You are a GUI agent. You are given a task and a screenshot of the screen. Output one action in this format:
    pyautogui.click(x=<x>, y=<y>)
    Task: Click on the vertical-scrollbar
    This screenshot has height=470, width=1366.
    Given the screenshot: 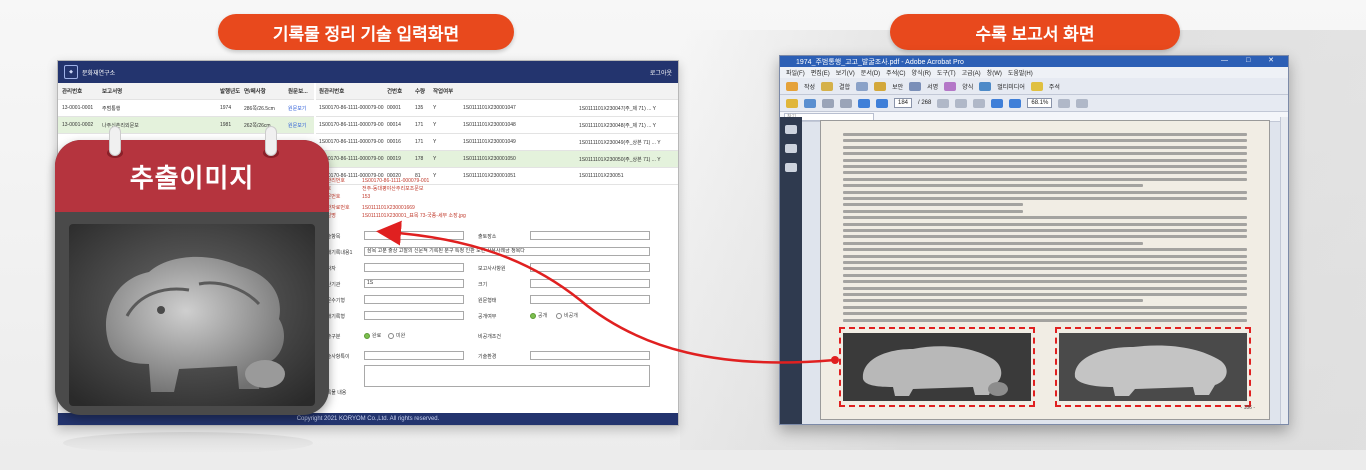 What is the action you would take?
    pyautogui.click(x=1284, y=270)
    